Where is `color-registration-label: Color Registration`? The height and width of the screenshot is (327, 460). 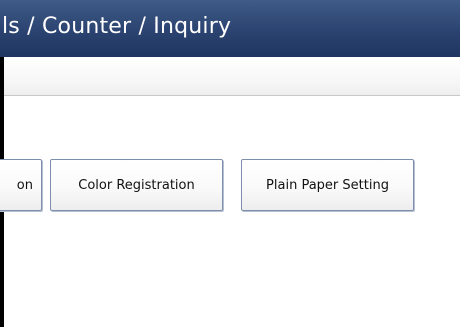 color-registration-label: Color Registration is located at coordinates (136, 185).